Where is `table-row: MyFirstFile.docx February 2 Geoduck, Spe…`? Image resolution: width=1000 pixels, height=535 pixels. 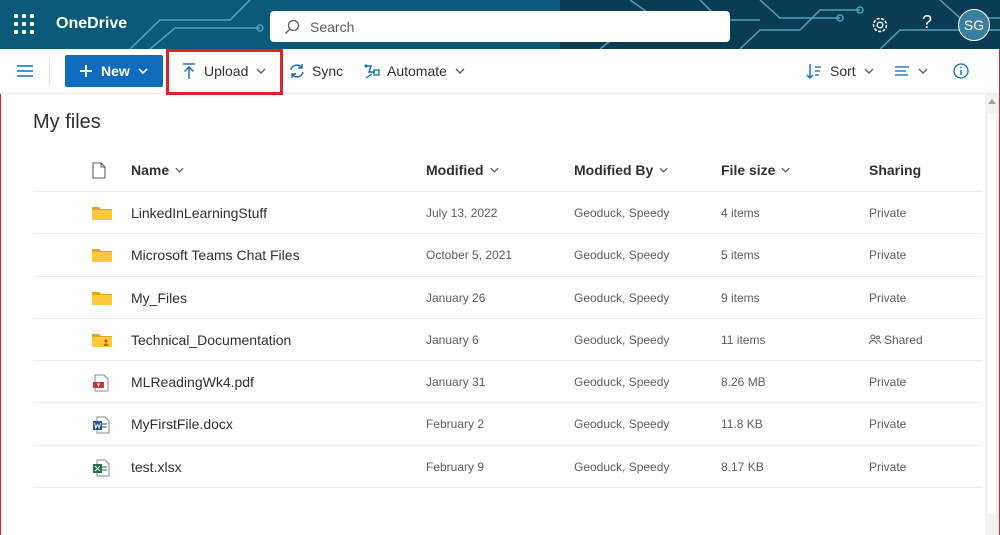 table-row: MyFirstFile.docx February 2 Geoduck, Spe… is located at coordinates (507, 424).